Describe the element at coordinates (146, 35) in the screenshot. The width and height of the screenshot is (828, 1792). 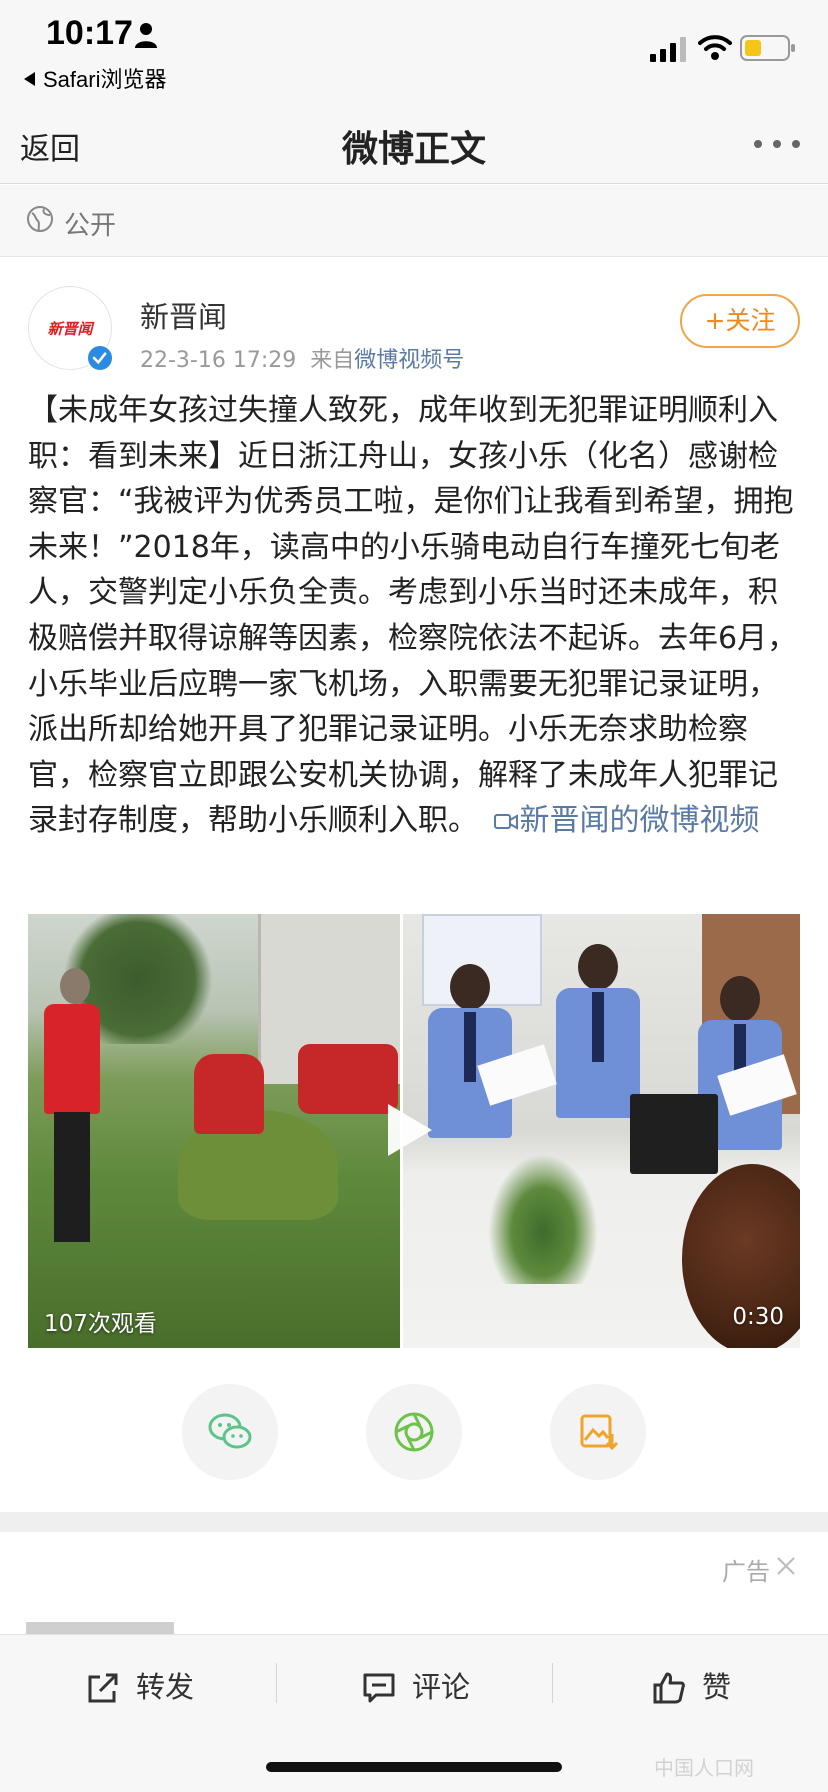
I see `person-icon` at that location.